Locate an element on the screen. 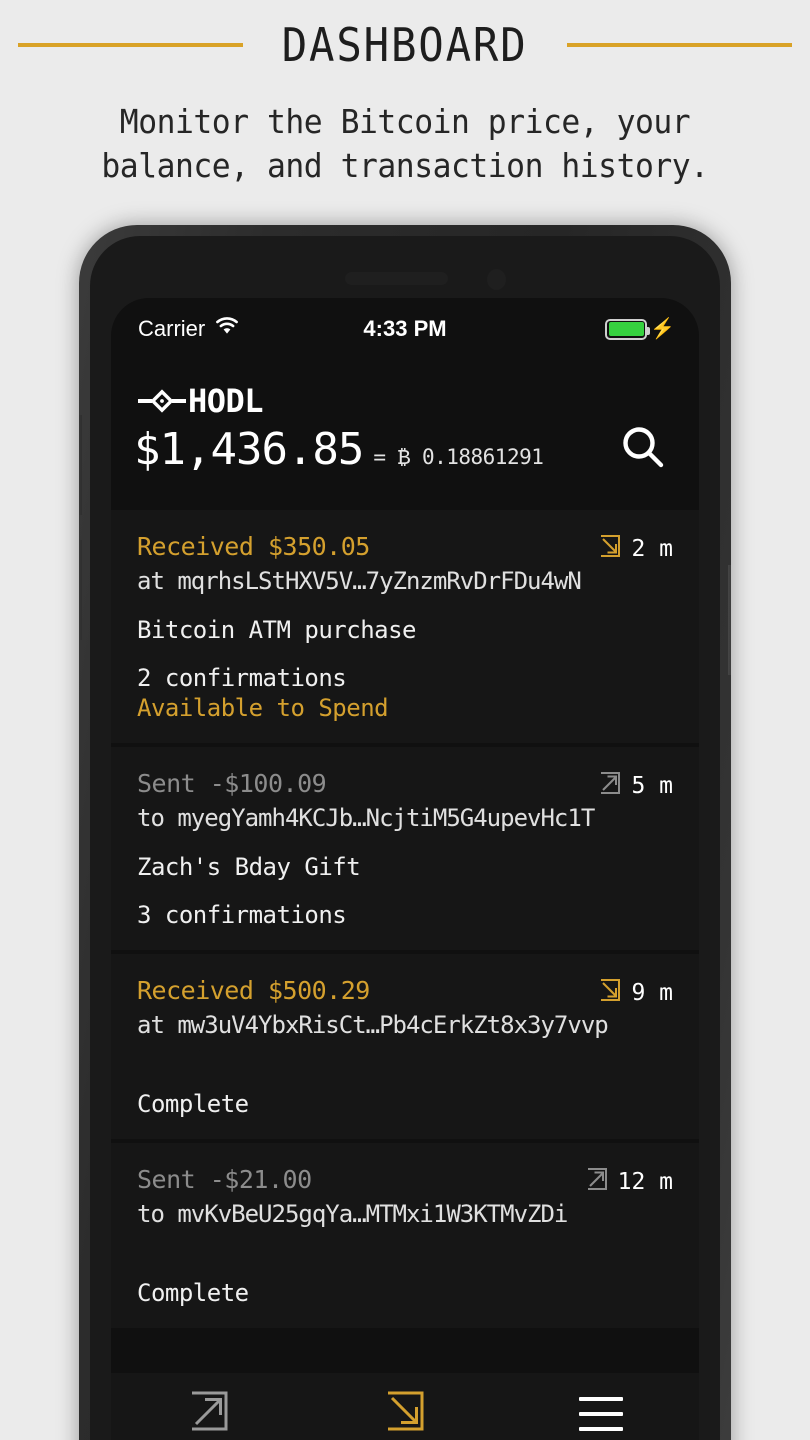  tab-receive: RECEIVE is located at coordinates (405, 1414).